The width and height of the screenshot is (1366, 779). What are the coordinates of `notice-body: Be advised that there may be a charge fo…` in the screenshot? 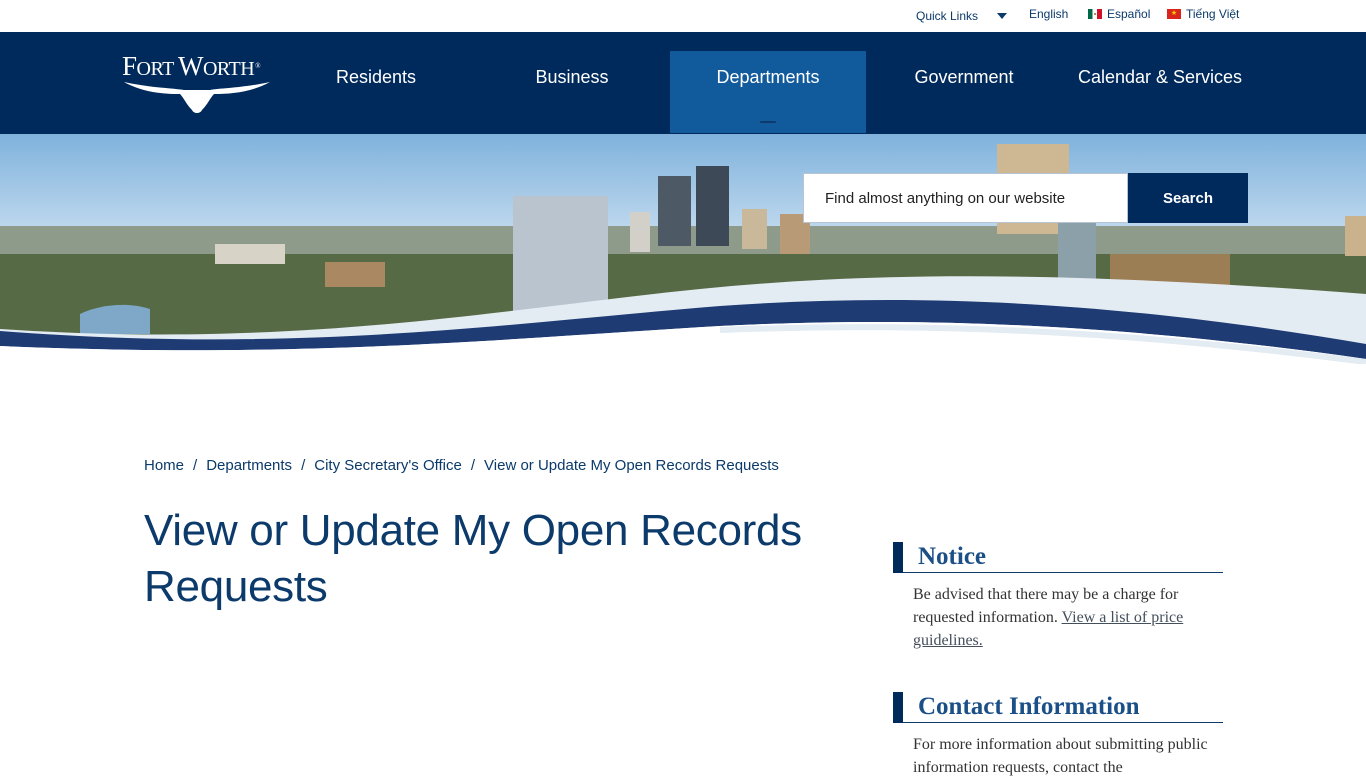 It's located at (1058, 612).